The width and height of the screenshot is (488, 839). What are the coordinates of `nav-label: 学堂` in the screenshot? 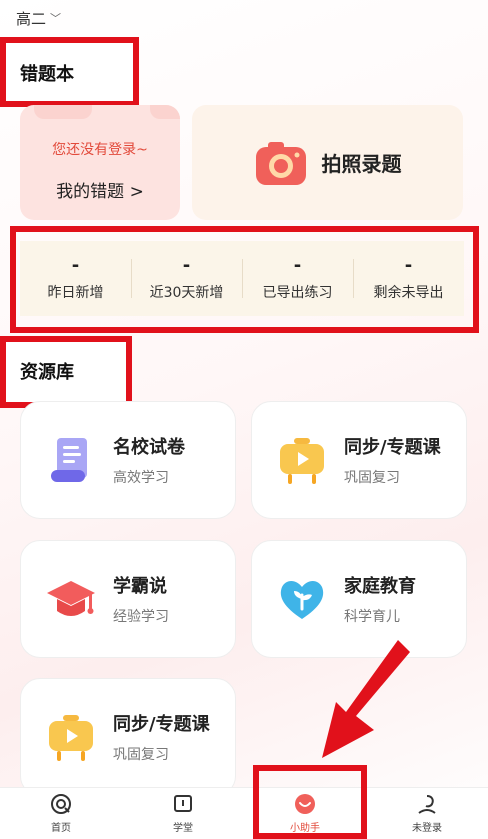 It's located at (183, 828).